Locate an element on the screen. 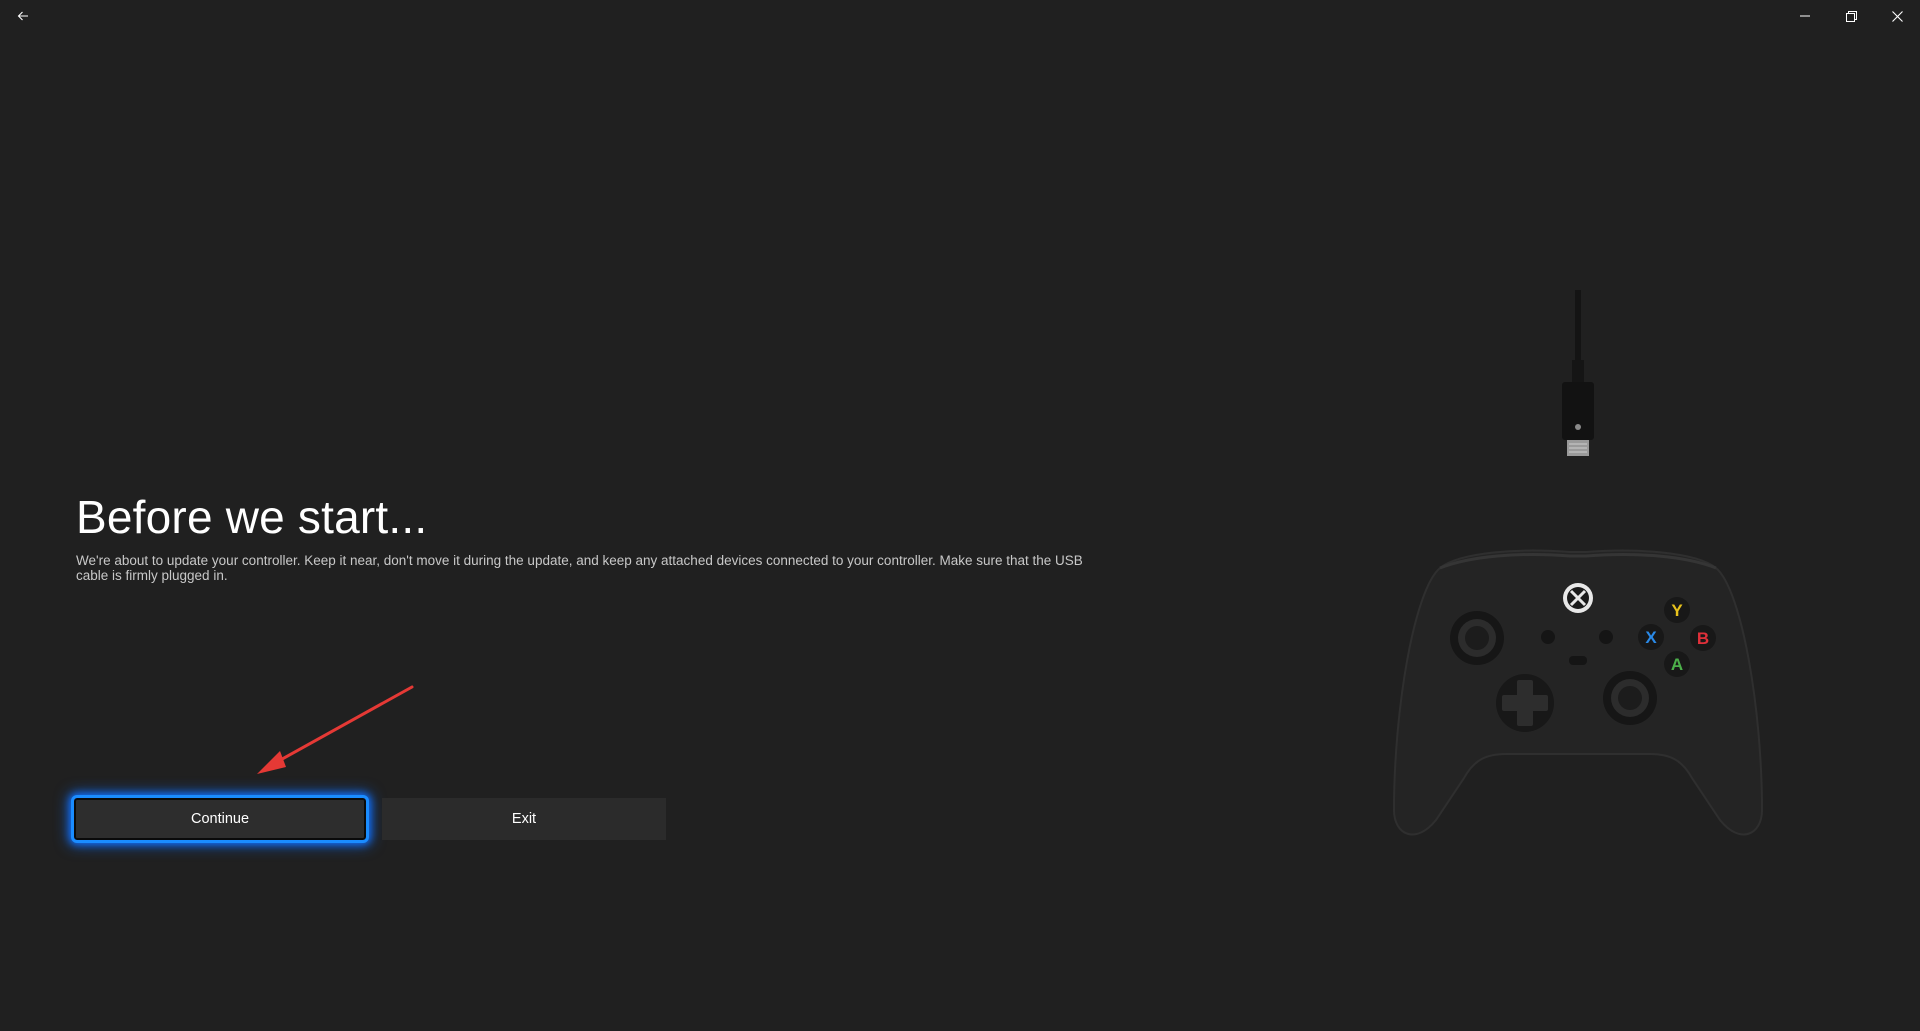 The height and width of the screenshot is (1031, 1920). restore-button is located at coordinates (1851, 16).